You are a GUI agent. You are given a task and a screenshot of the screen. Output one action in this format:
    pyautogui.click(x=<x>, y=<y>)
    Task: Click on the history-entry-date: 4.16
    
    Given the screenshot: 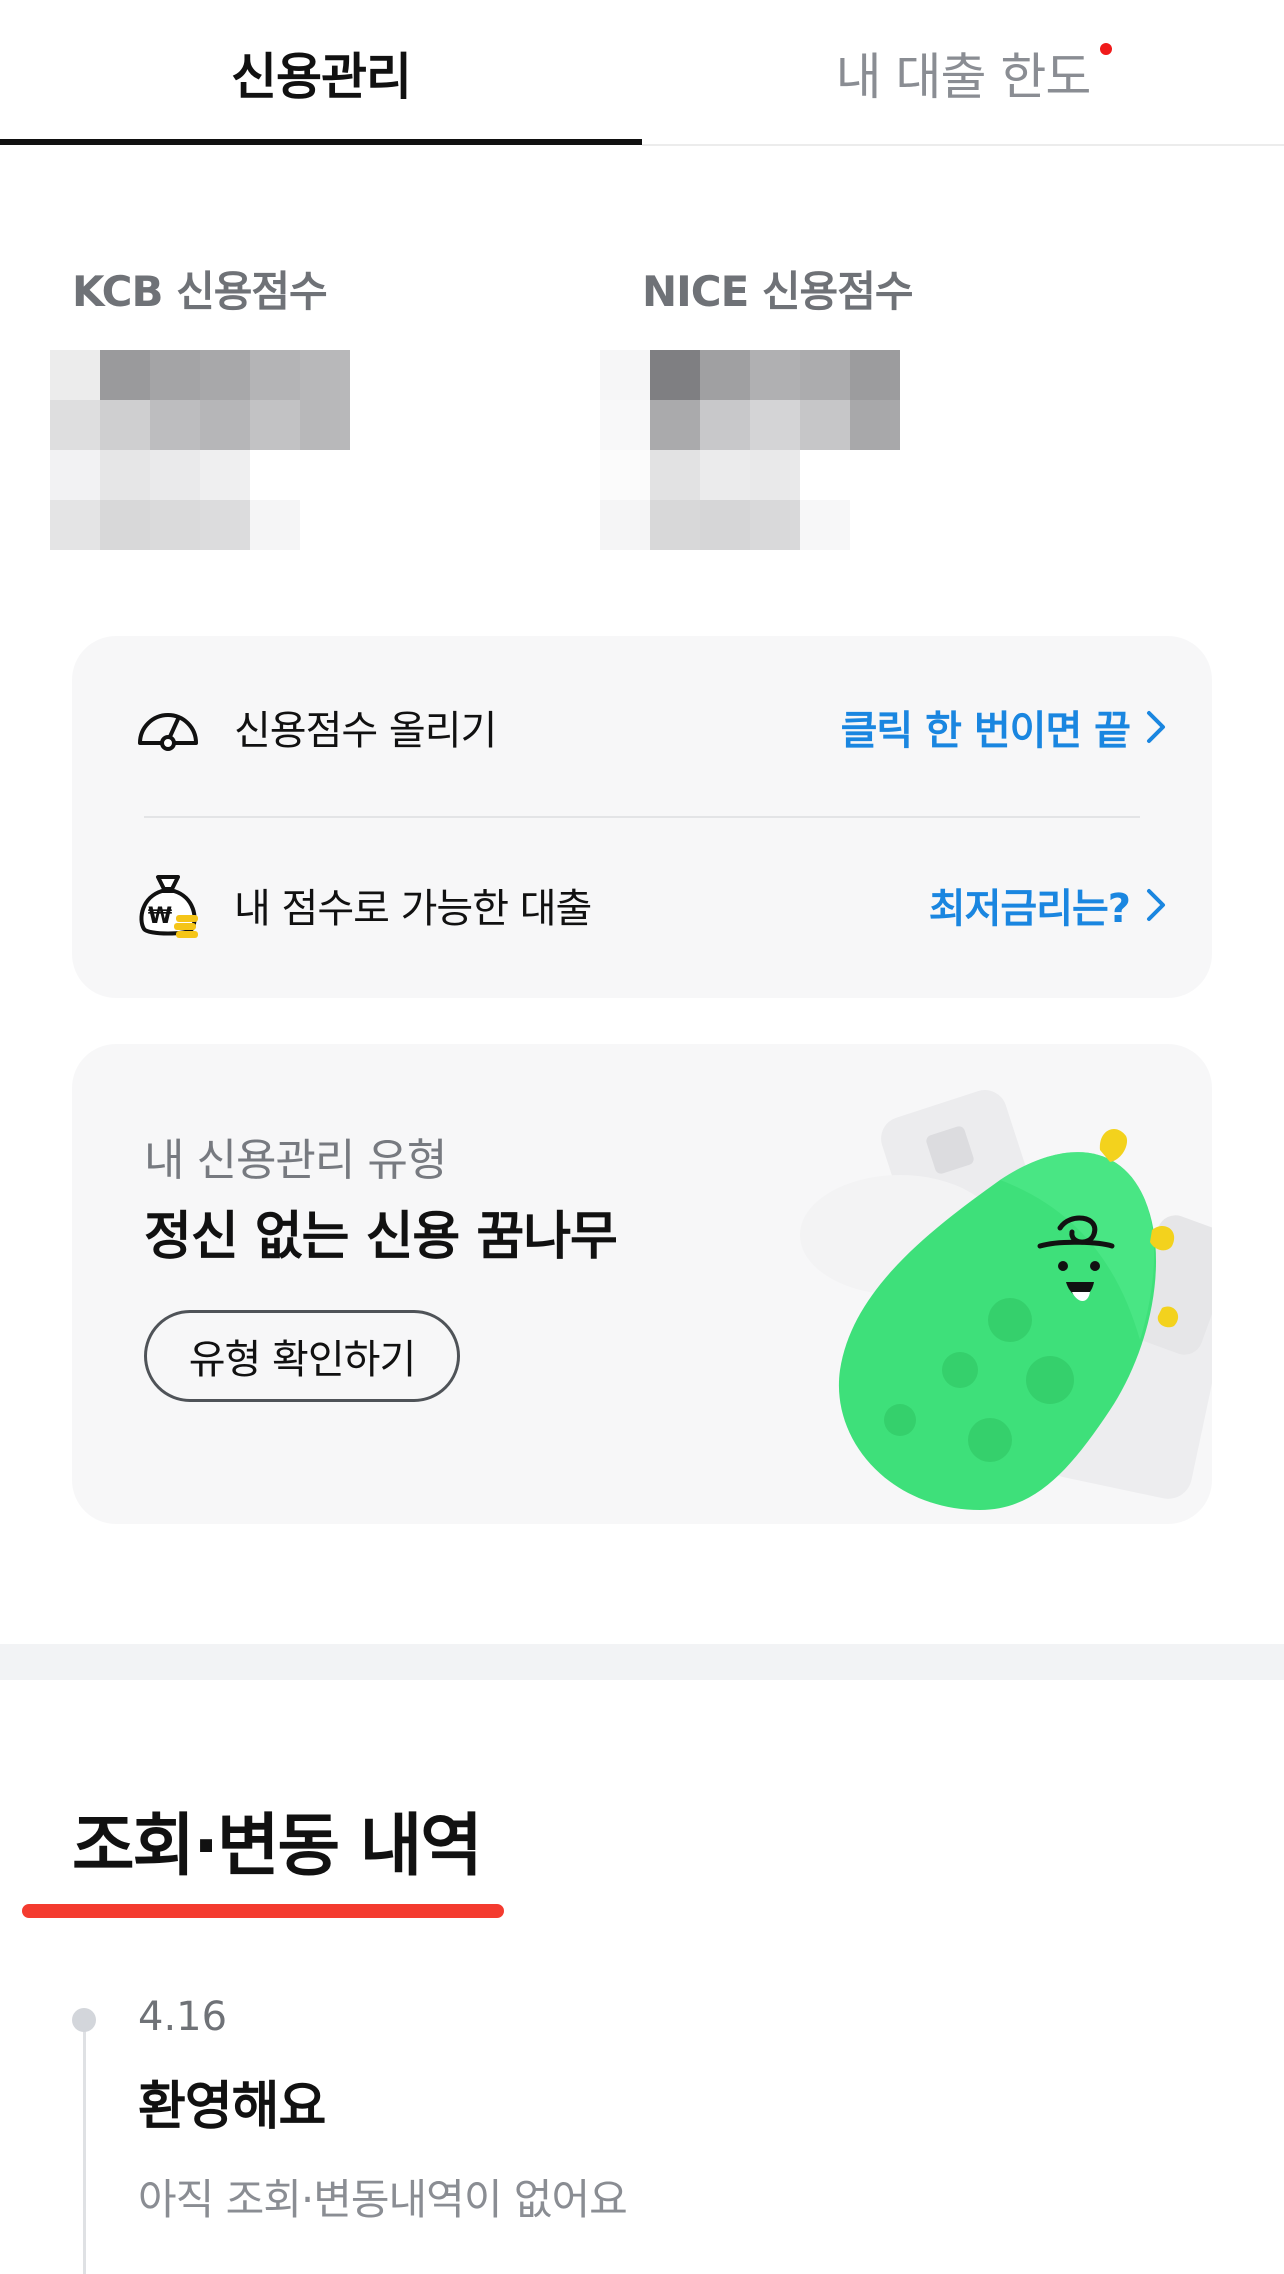 What is the action you would take?
    pyautogui.click(x=183, y=2017)
    